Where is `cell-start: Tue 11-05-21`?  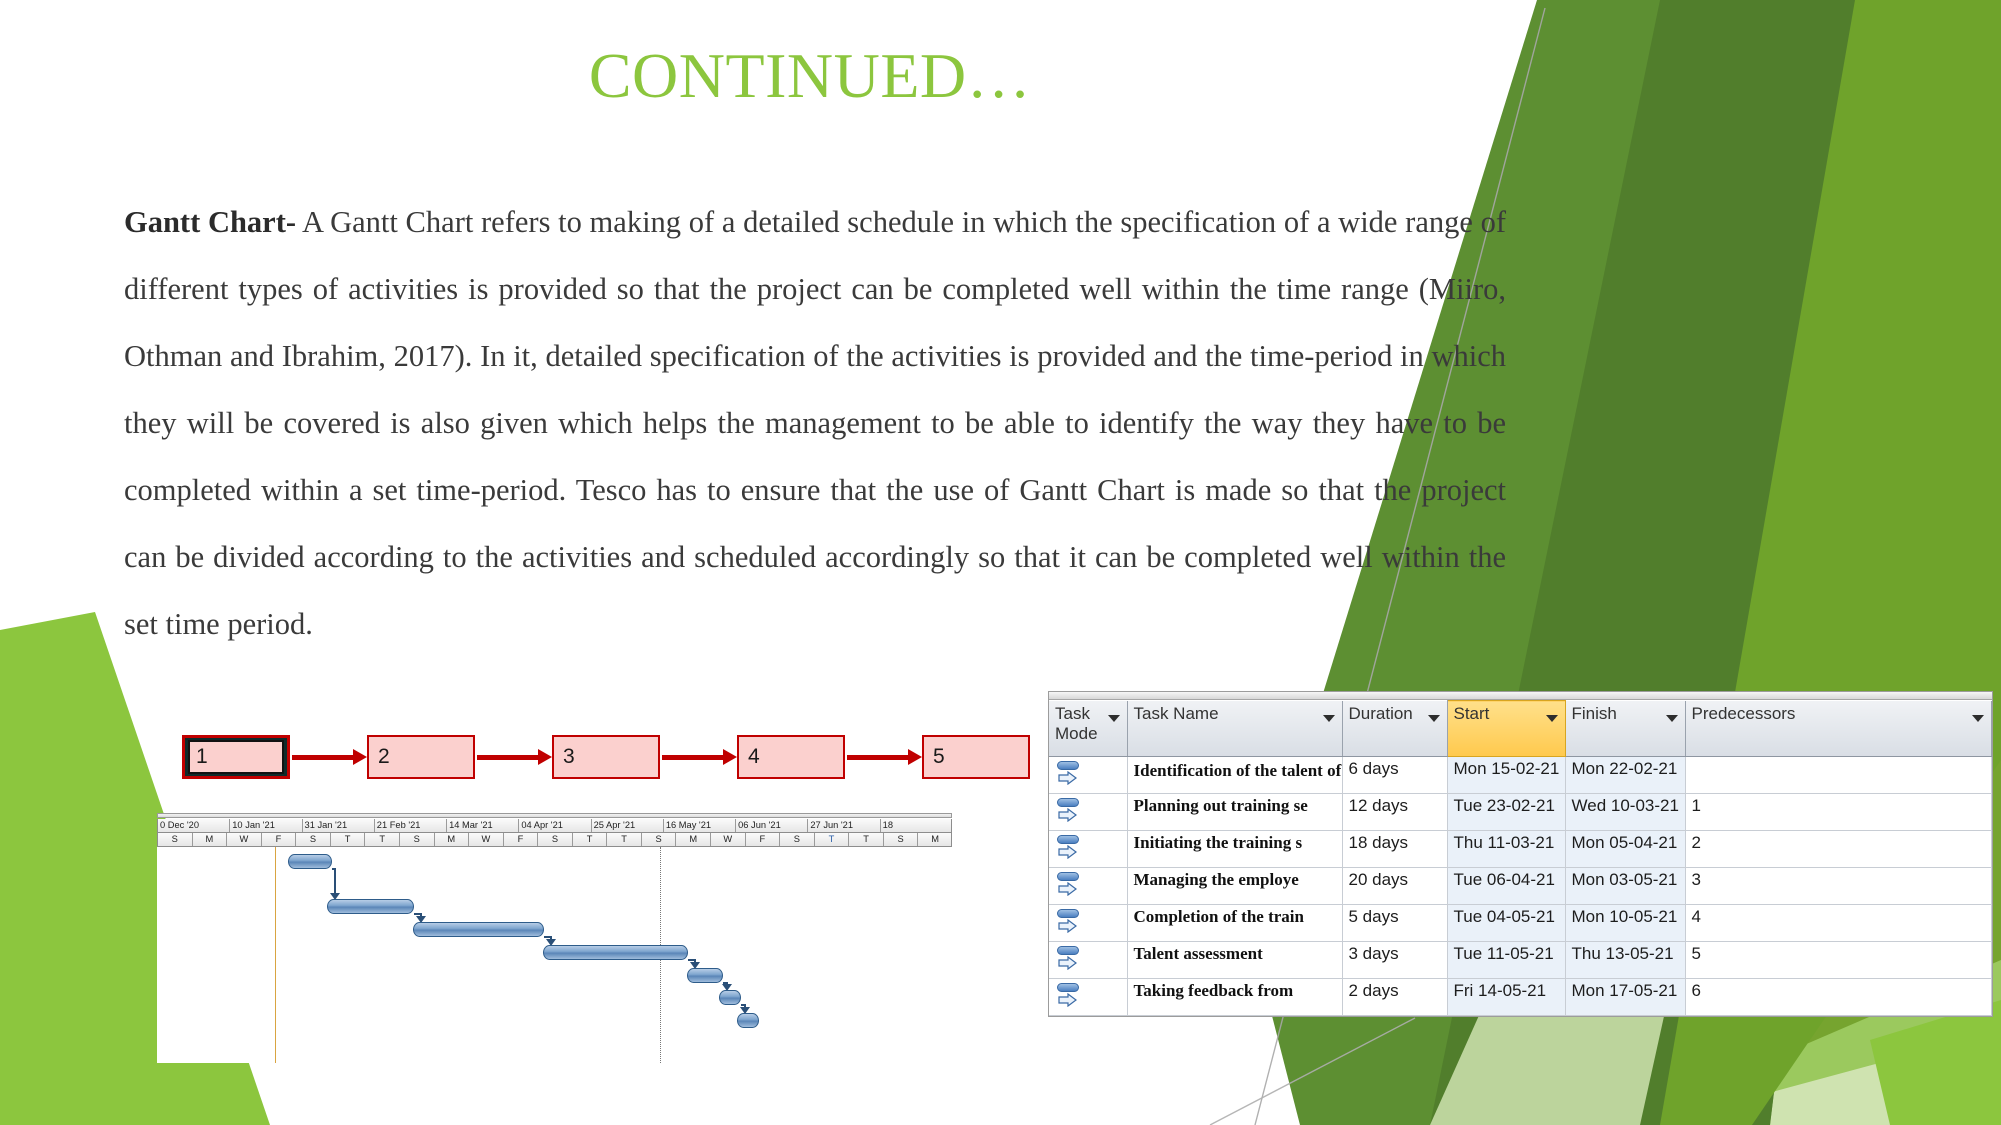 cell-start: Tue 11-05-21 is located at coordinates (1506, 960).